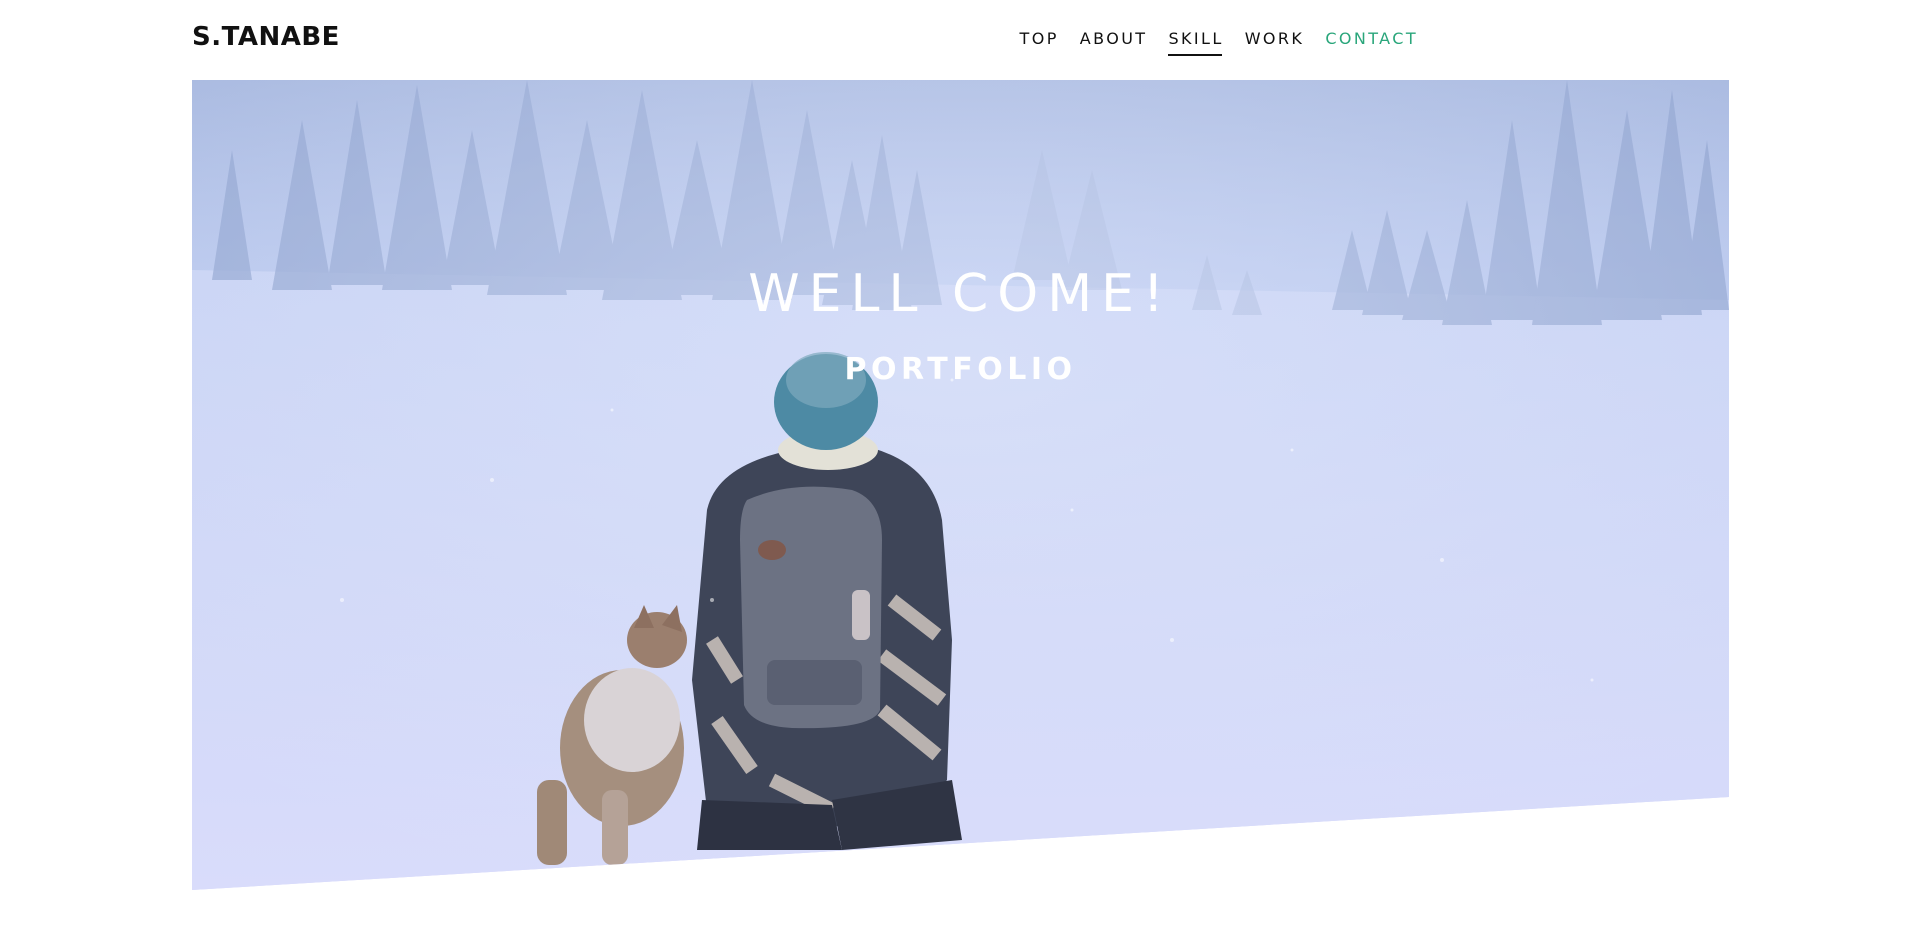 The image size is (1920, 937). Describe the element at coordinates (1039, 42) in the screenshot. I see `nav-top: TOP` at that location.